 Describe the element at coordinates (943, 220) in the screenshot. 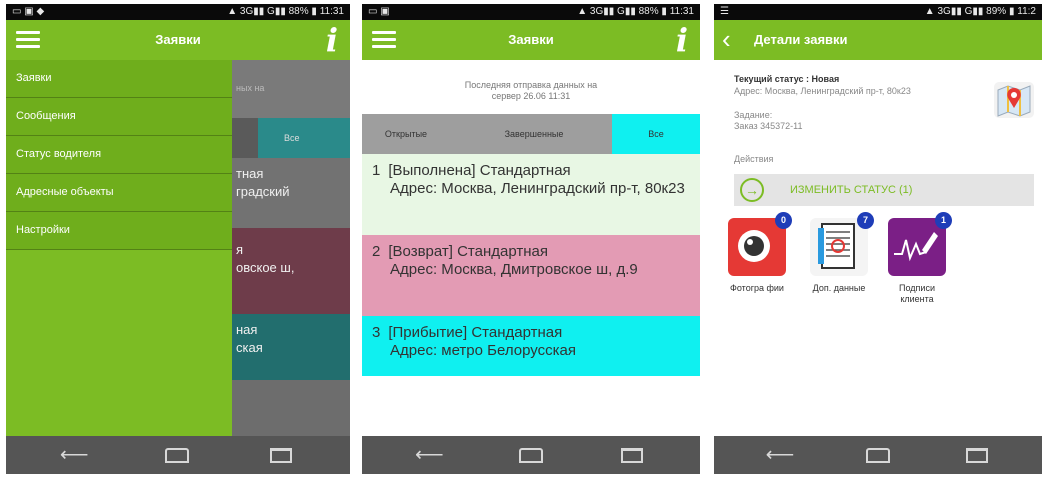

I see `client-signatures-badge: 1` at that location.